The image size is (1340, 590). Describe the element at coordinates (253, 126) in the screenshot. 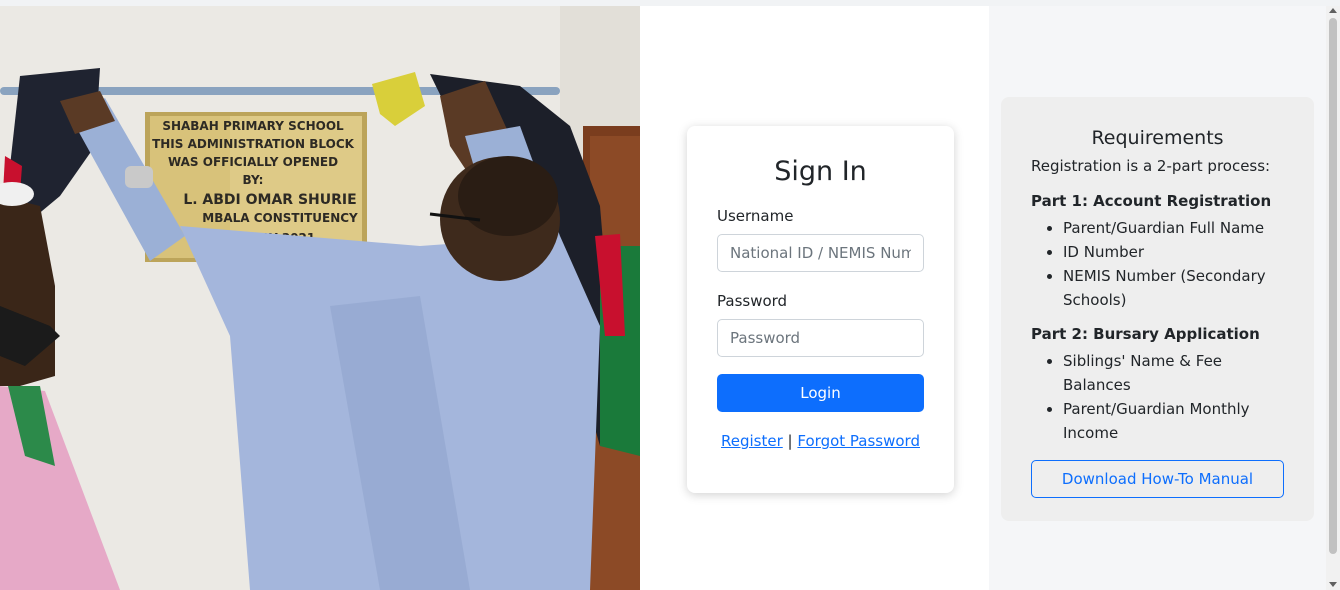

I see `plaque-line: SHABAH PRIMARY SCHOOL` at that location.